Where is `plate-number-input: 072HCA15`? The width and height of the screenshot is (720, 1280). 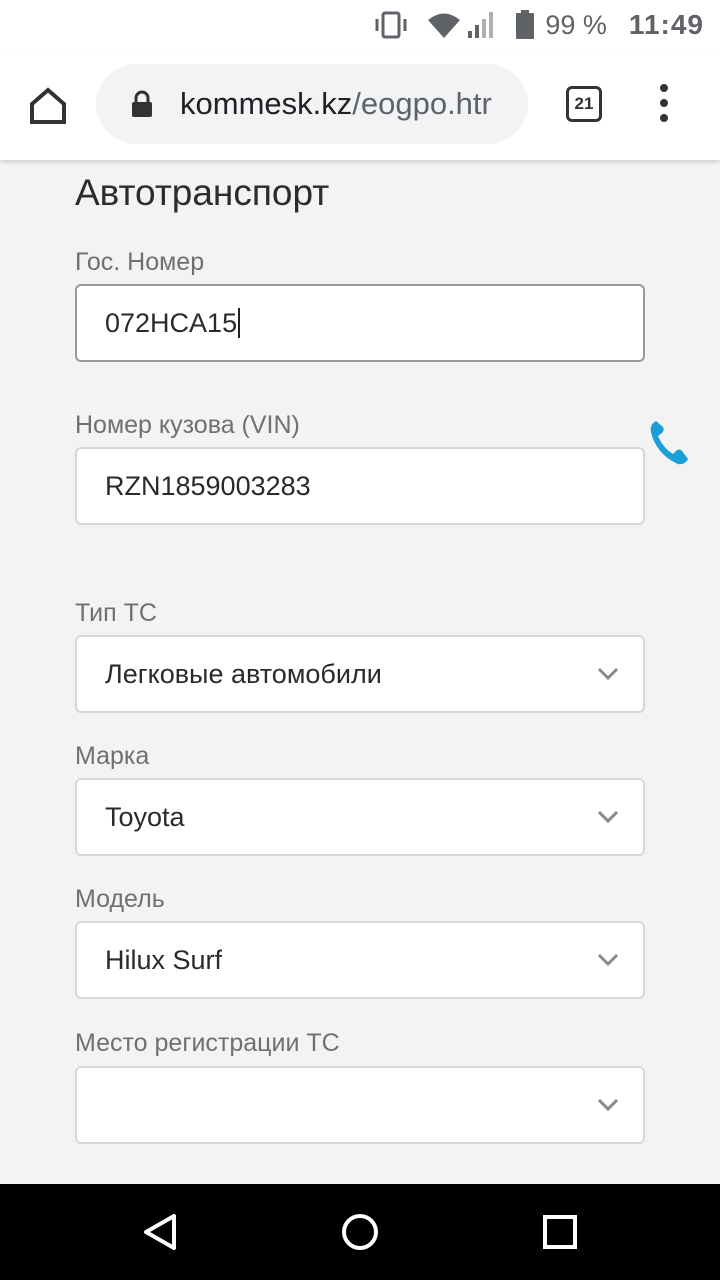
plate-number-input: 072HCA15 is located at coordinates (360, 323).